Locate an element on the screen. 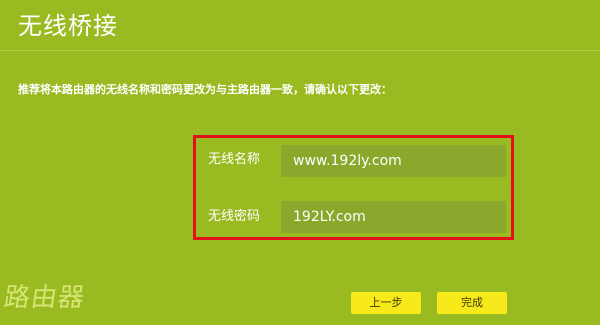 Image resolution: width=600 pixels, height=325 pixels. wireless-name-input is located at coordinates (393, 161).